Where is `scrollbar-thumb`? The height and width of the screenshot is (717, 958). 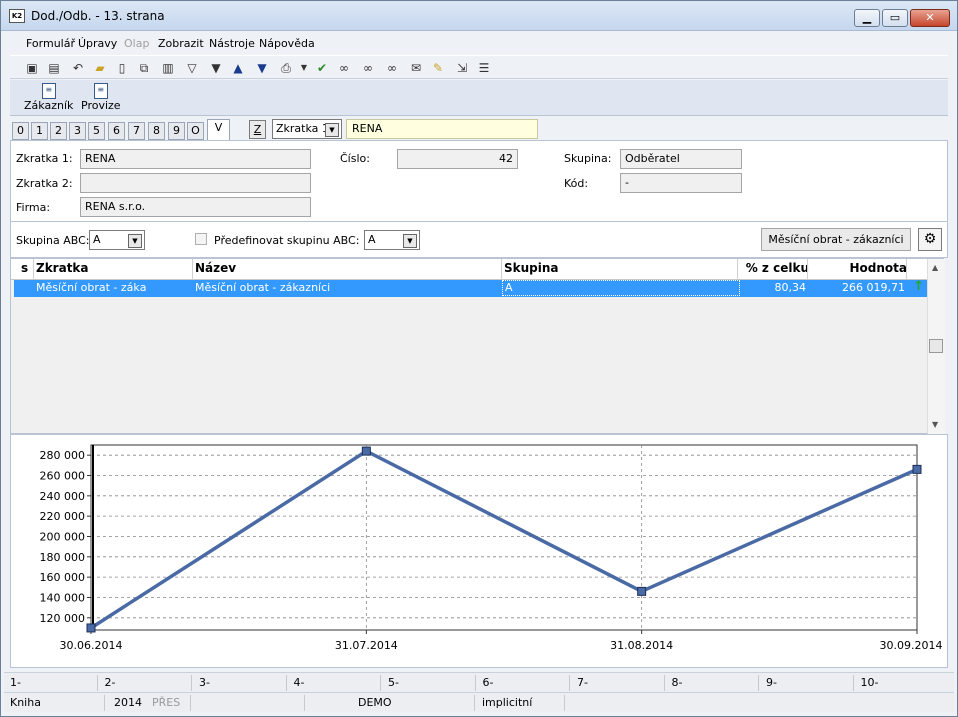 scrollbar-thumb is located at coordinates (936, 346).